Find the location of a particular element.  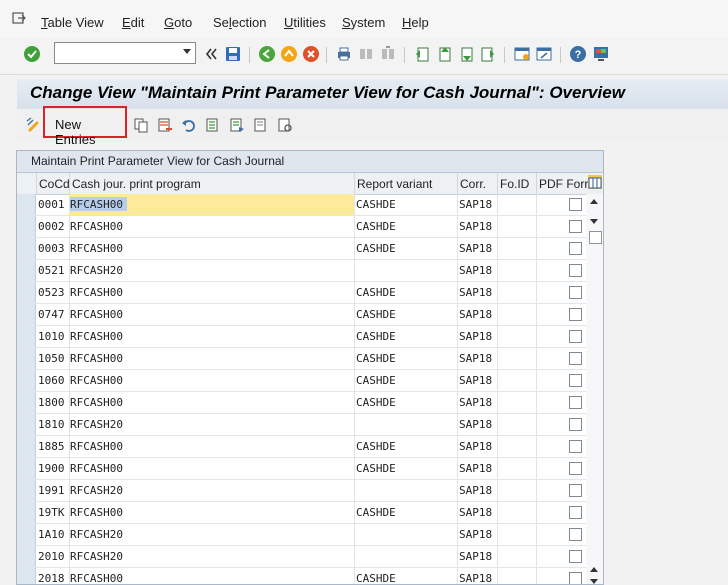

table-row: 0002 RFCASH00 CASHDE SAP18 is located at coordinates (310, 227).